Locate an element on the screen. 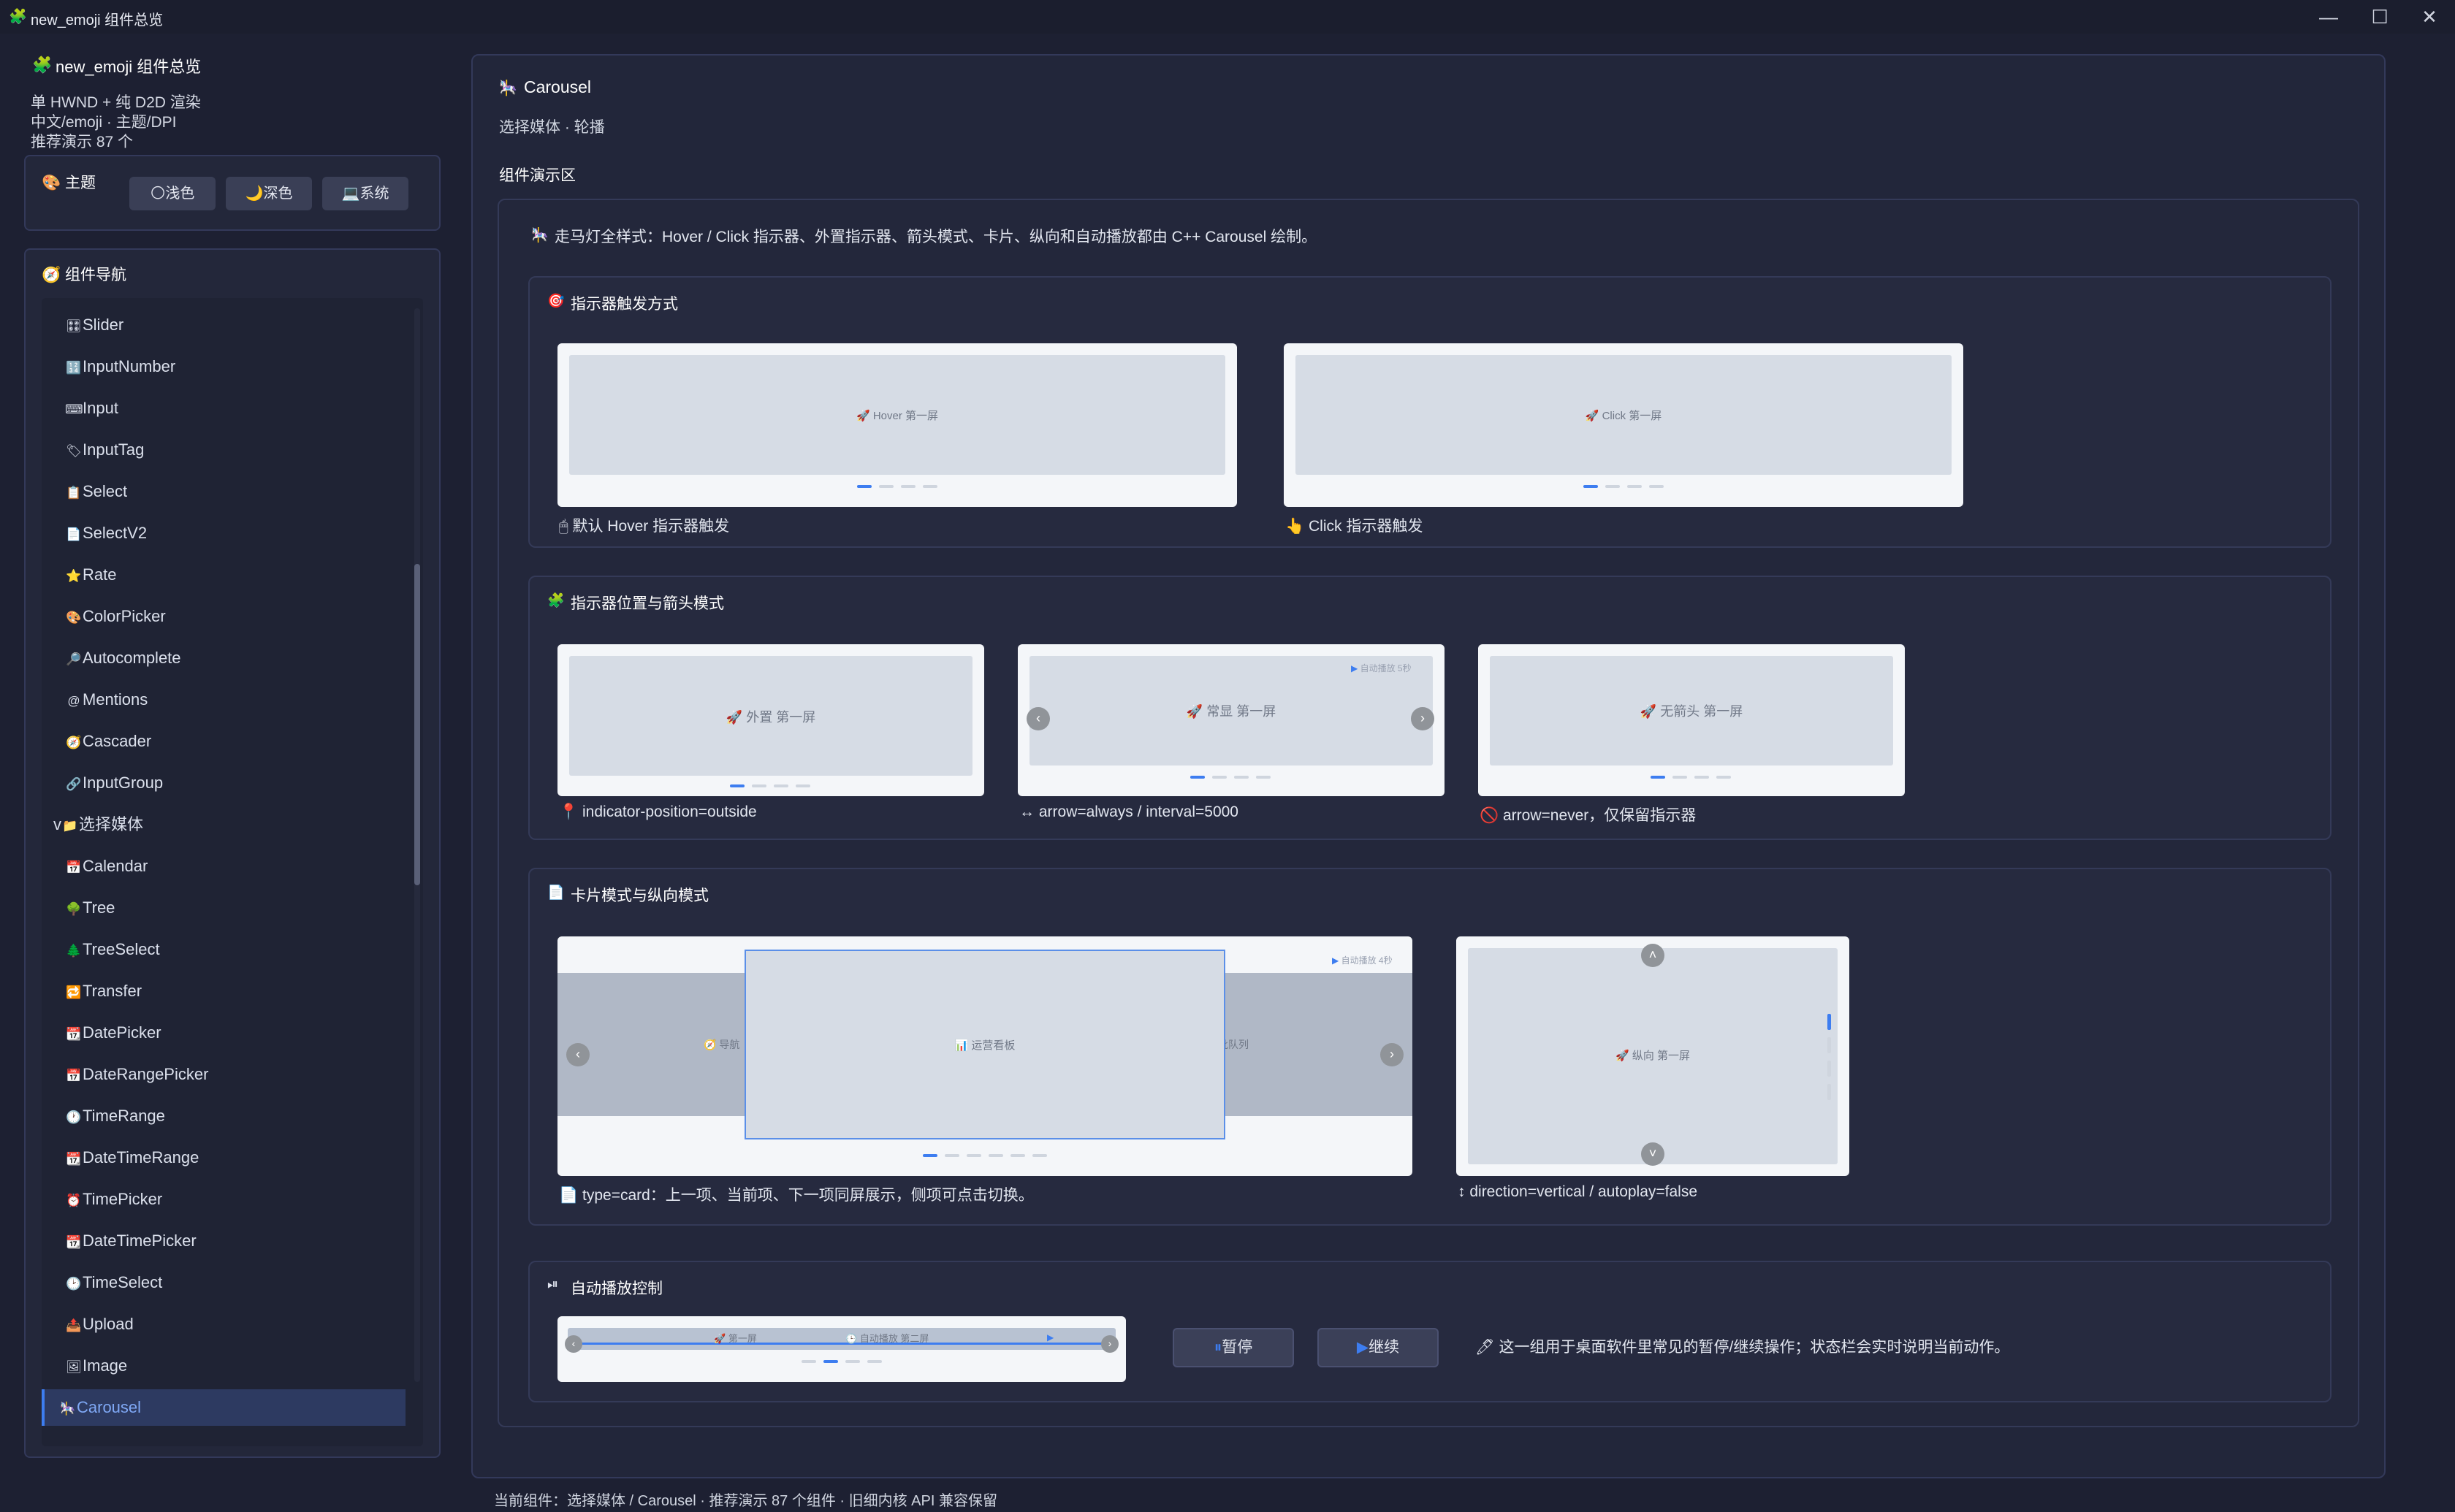 The image size is (2455, 1512). slide-label: 🚀 无箭头 第一屏 is located at coordinates (1691, 711).